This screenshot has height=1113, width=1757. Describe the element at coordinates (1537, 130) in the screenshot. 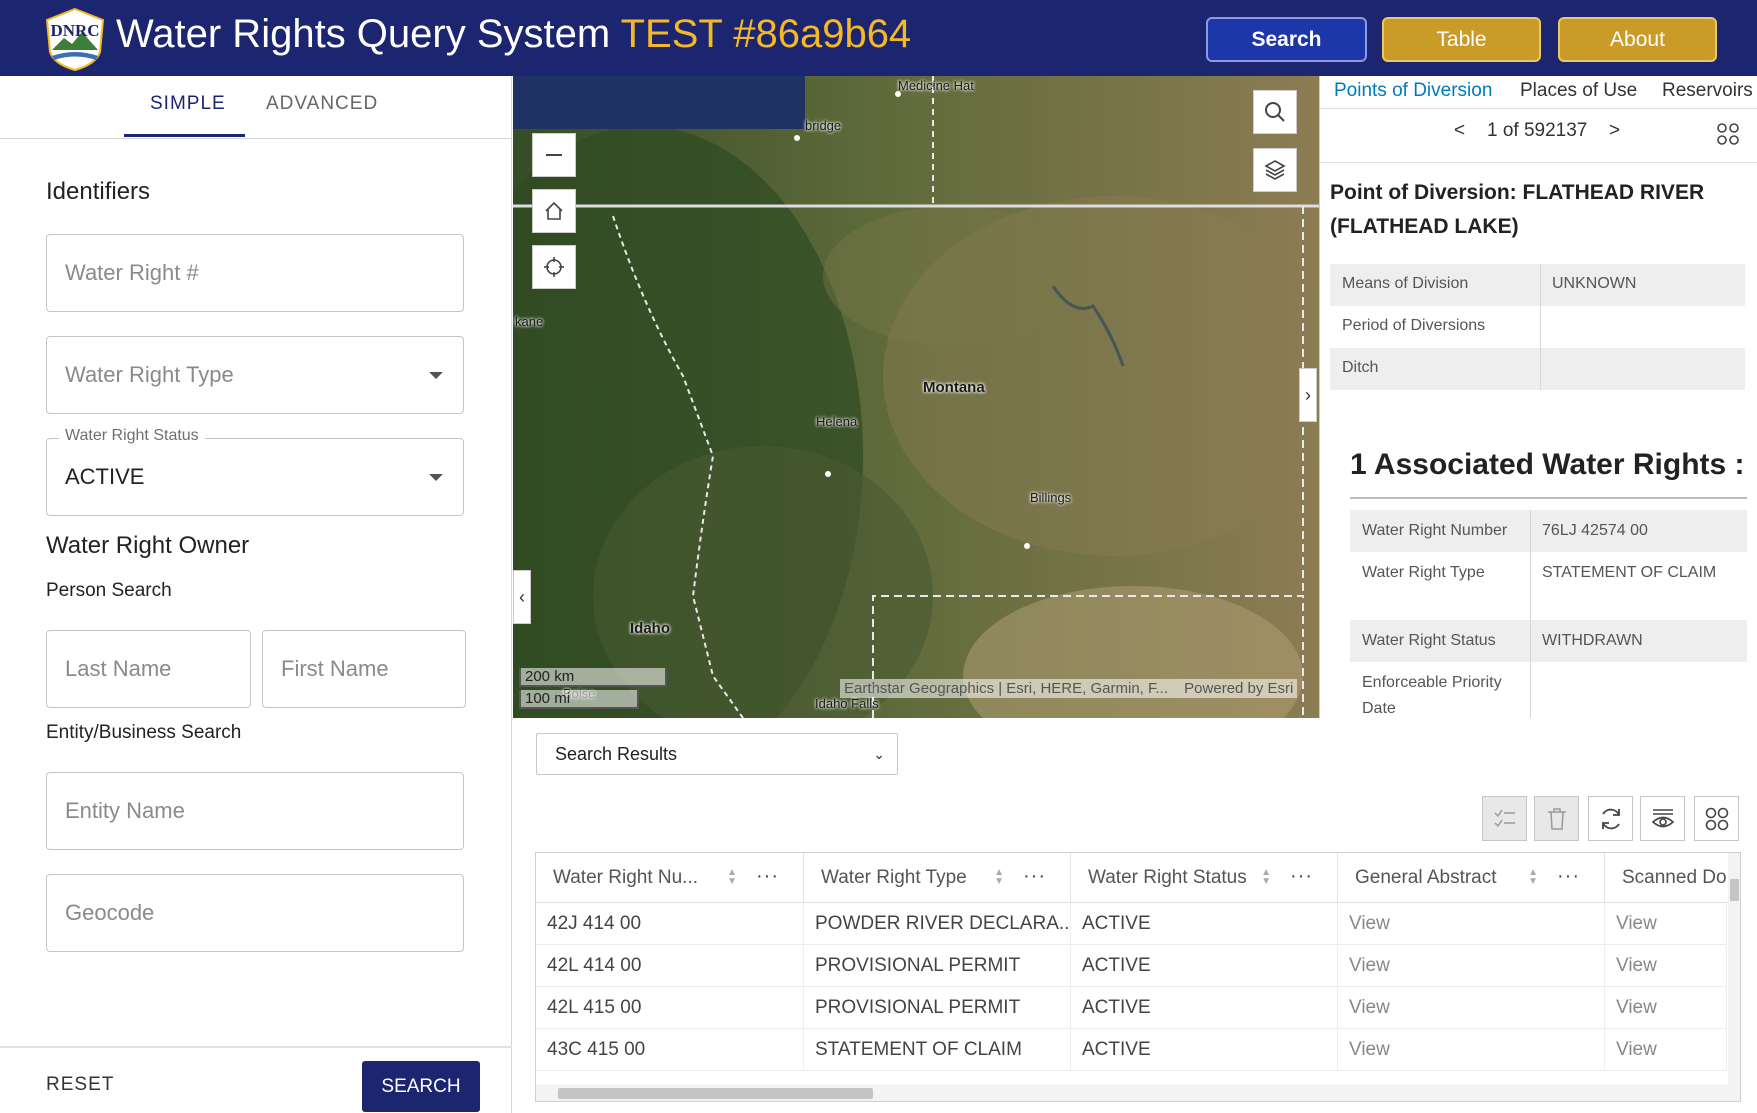

I see `pager-status: 1 of 592137` at that location.